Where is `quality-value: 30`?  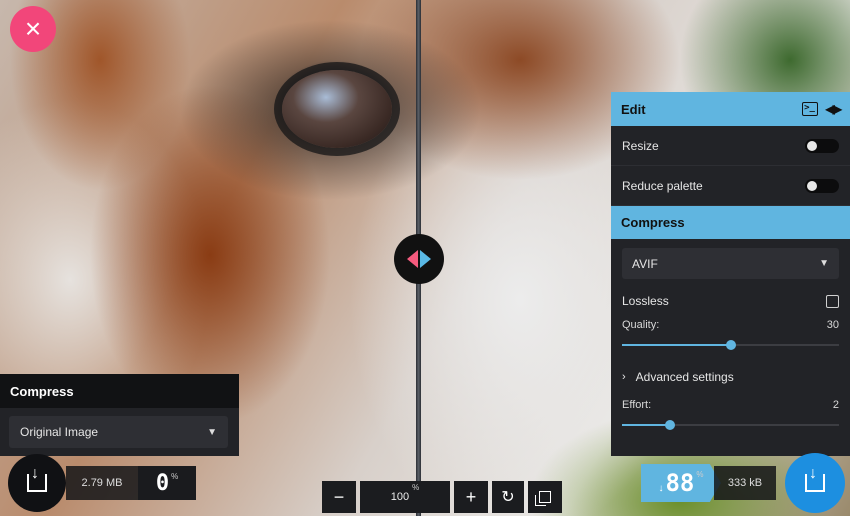
quality-value: 30 is located at coordinates (832, 325).